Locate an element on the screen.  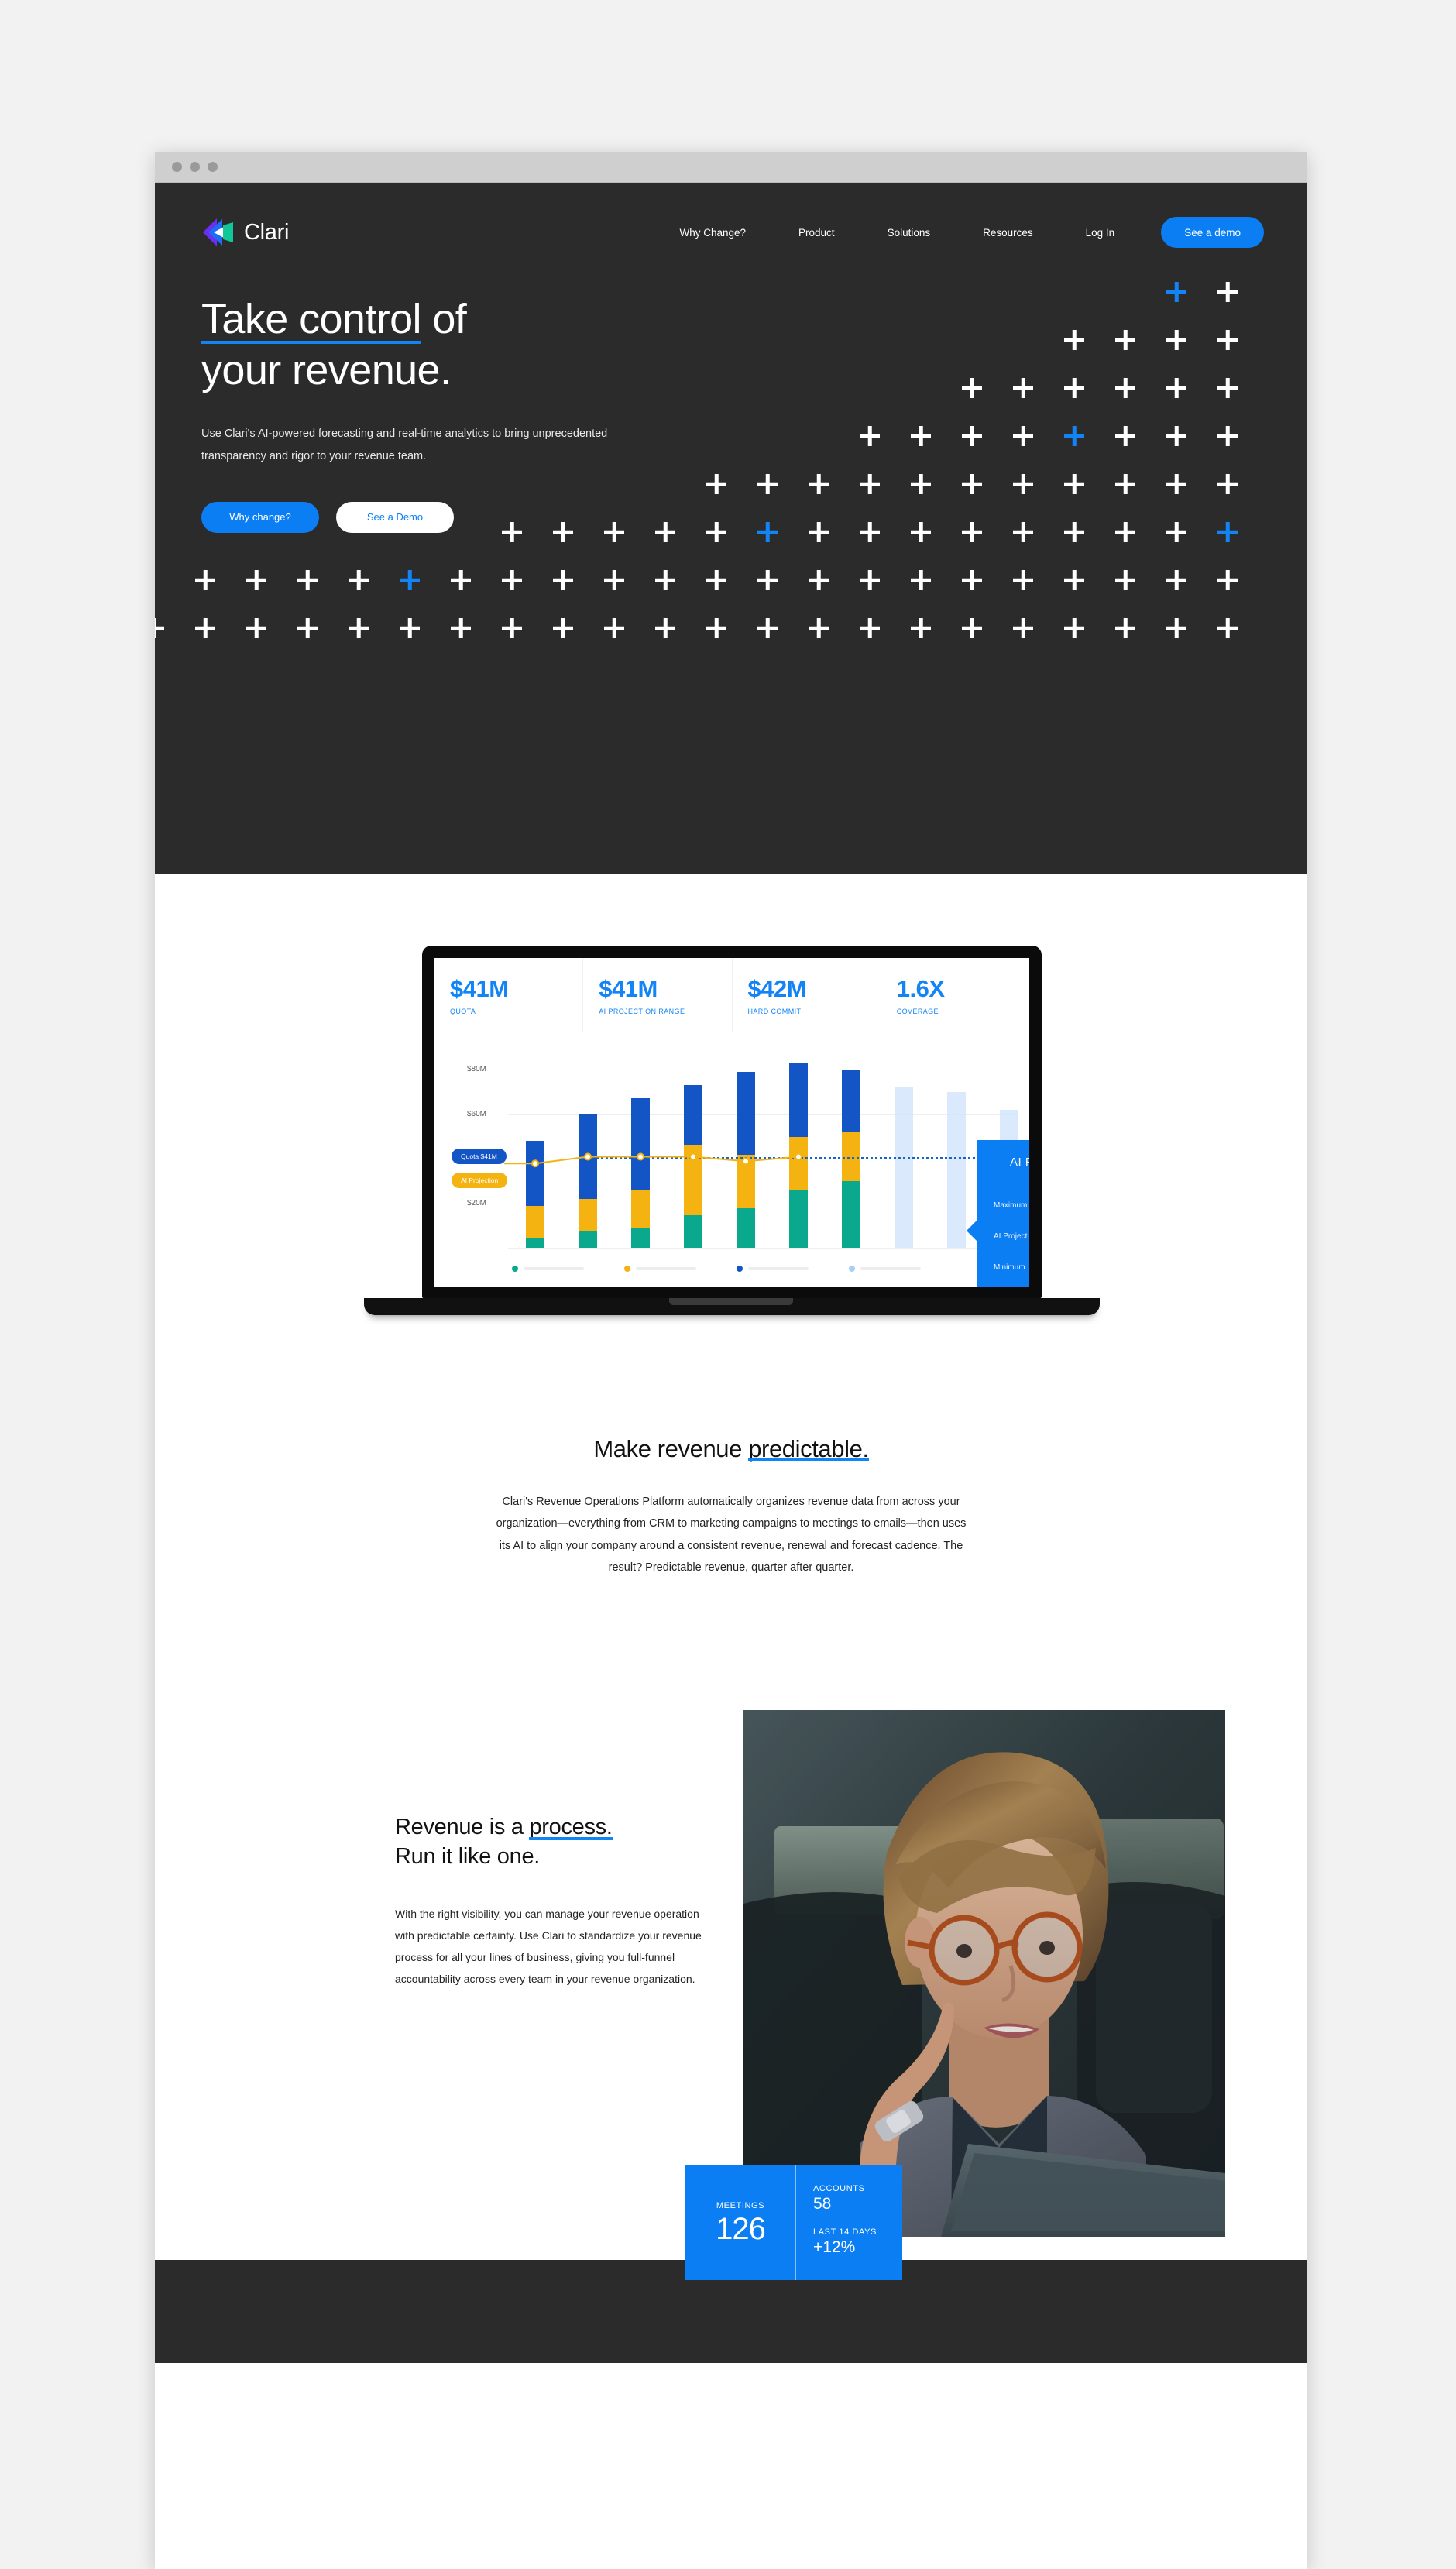
see-a-demo-button: See a demo is located at coordinates (1212, 232).